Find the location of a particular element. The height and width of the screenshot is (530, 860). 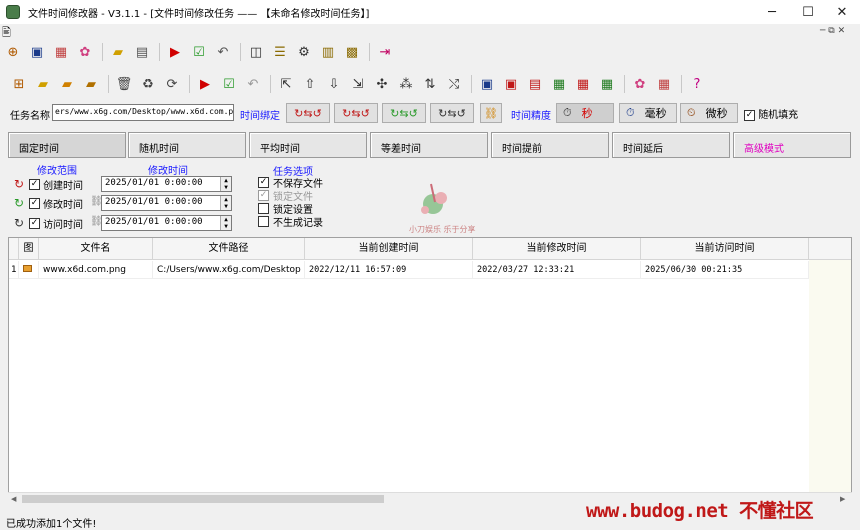

tab-advanced-mode: 高级模式 is located at coordinates (792, 145).